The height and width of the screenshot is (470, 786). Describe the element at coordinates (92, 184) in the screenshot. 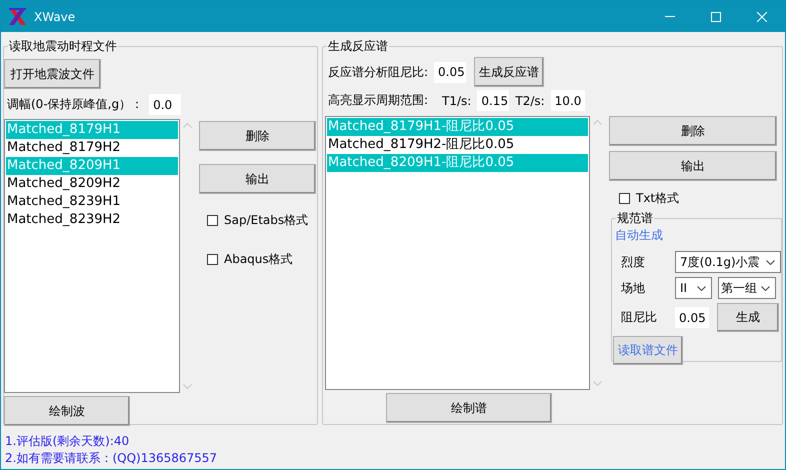

I see `list-item: Matched_8209H2` at that location.